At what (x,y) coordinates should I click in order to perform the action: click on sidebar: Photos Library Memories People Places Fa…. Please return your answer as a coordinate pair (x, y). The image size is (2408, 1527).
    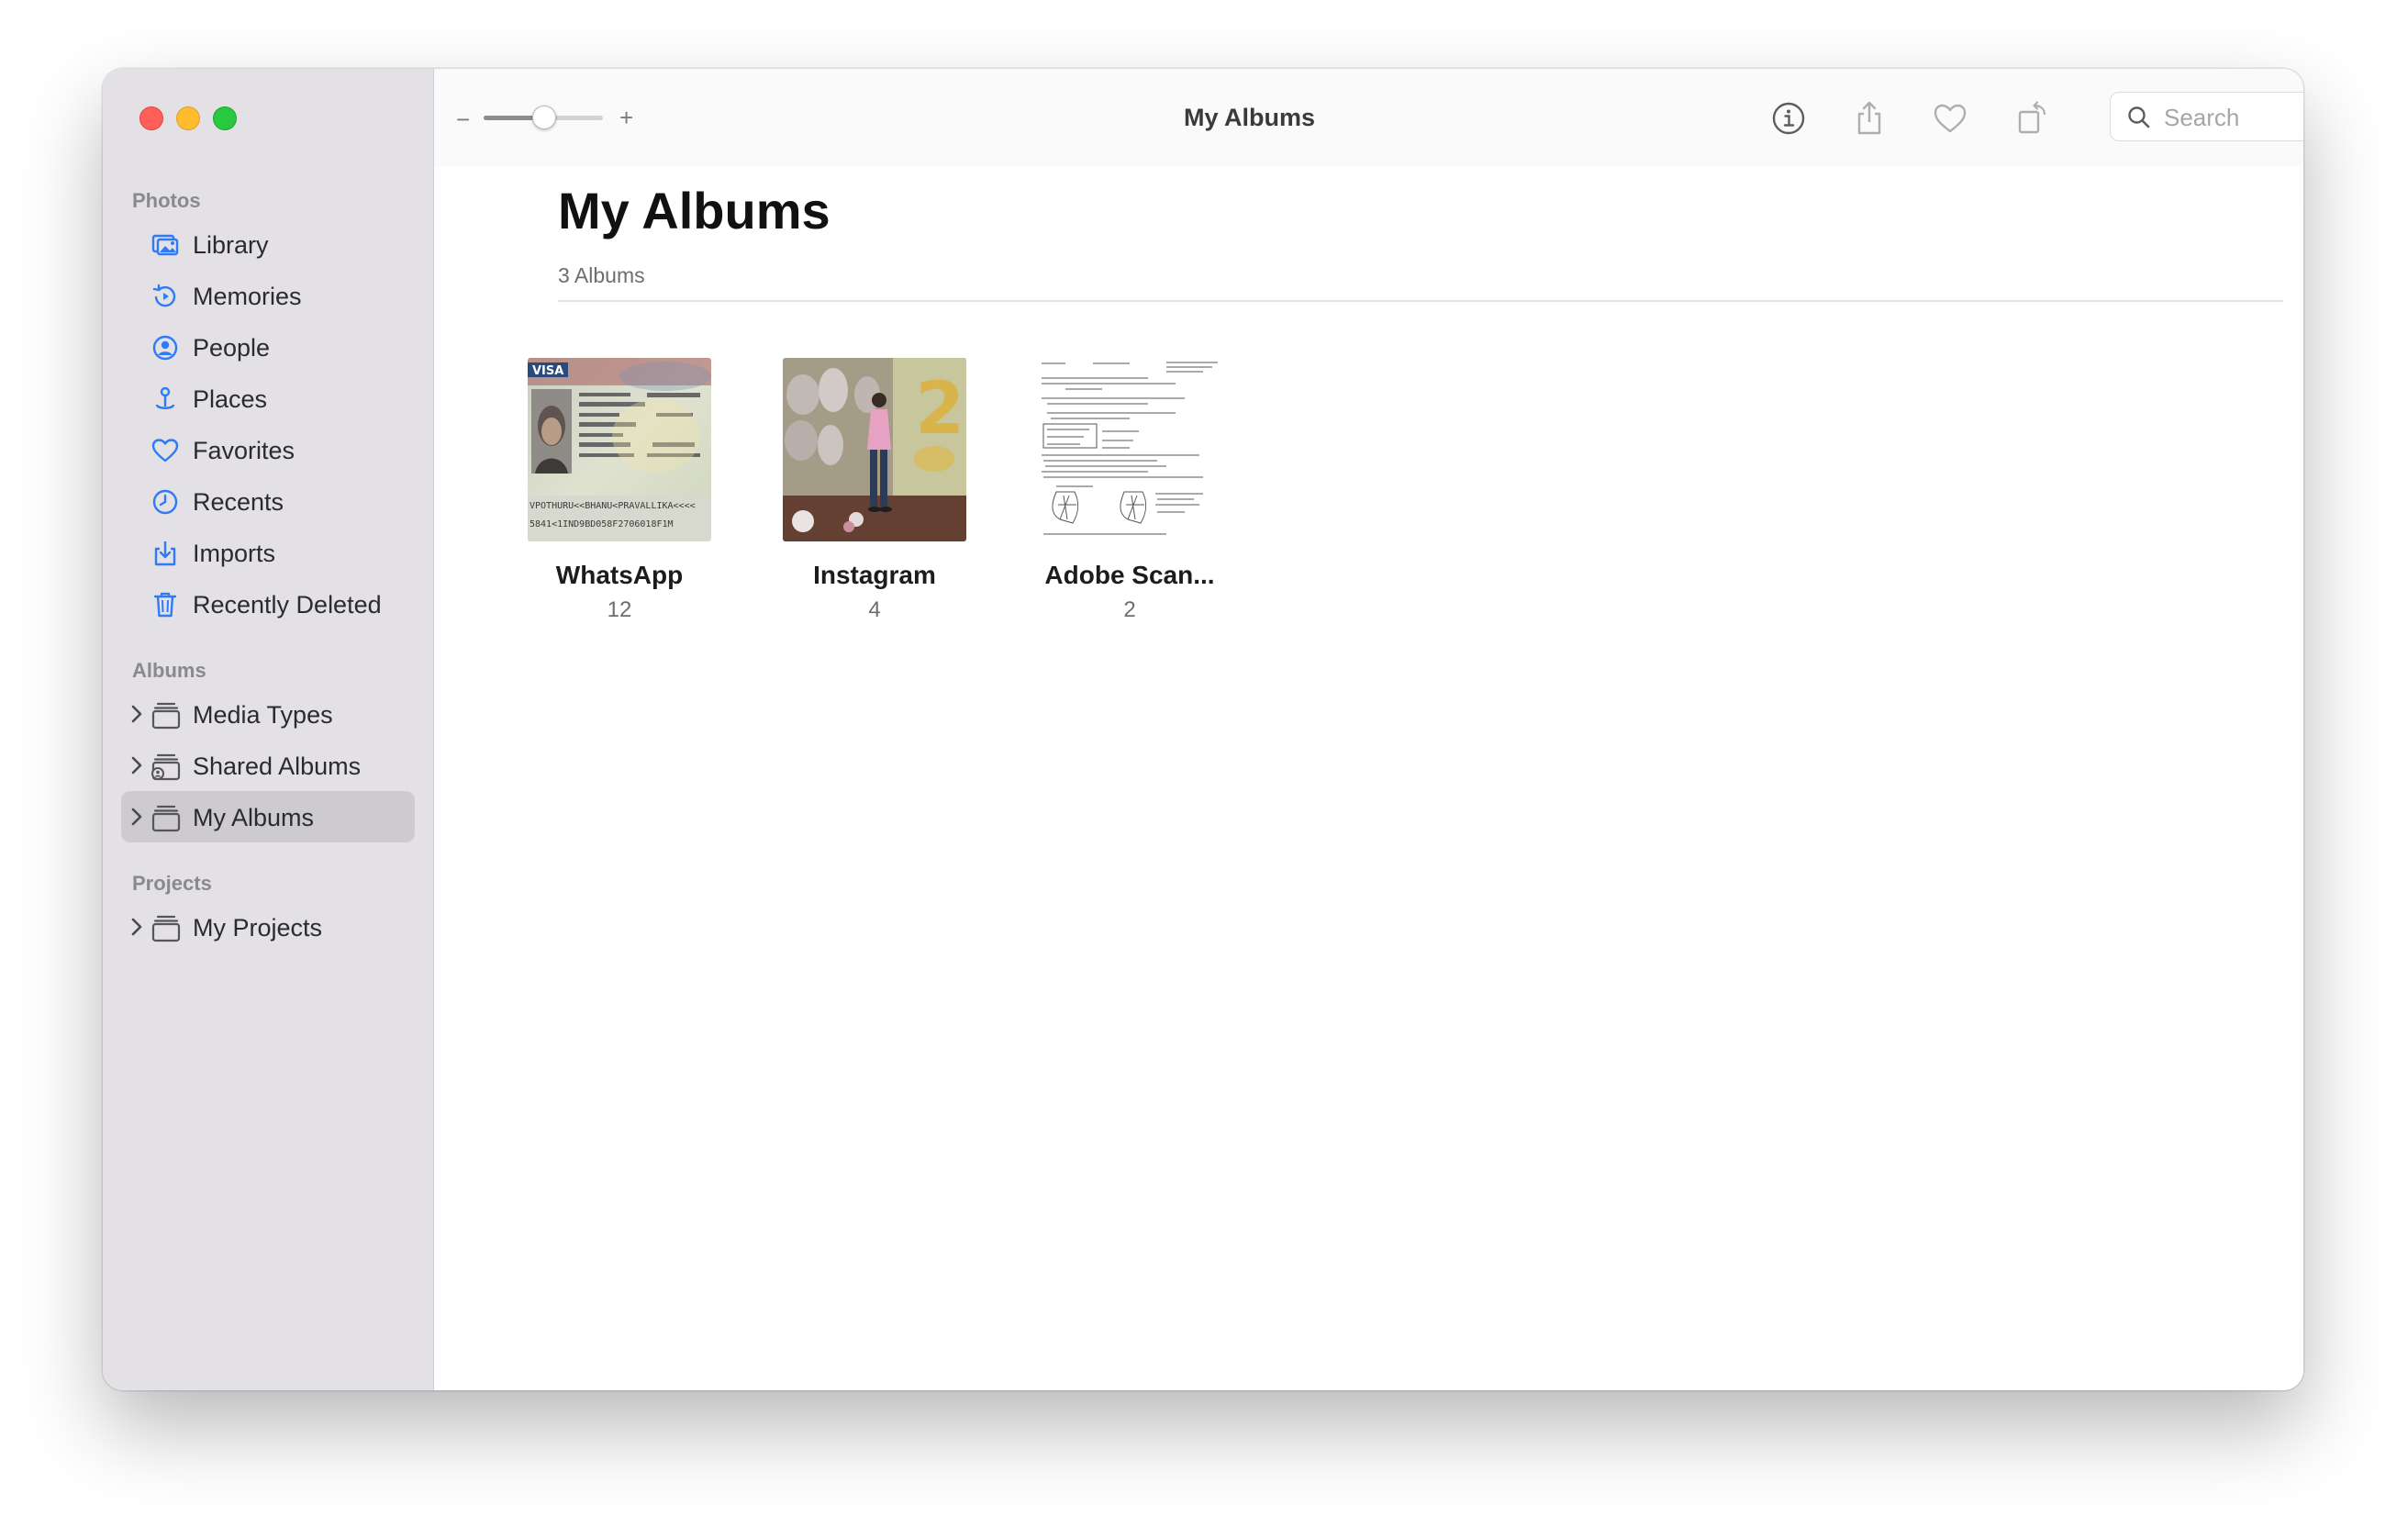
    Looking at the image, I should click on (268, 730).